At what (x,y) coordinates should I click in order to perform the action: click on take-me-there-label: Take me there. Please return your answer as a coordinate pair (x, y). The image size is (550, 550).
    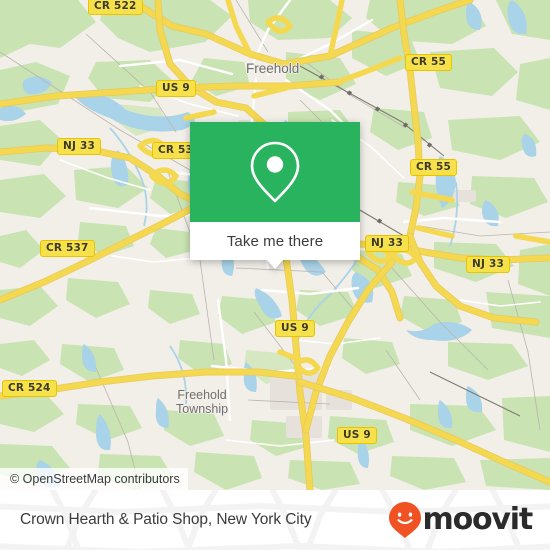
    Looking at the image, I should click on (275, 241).